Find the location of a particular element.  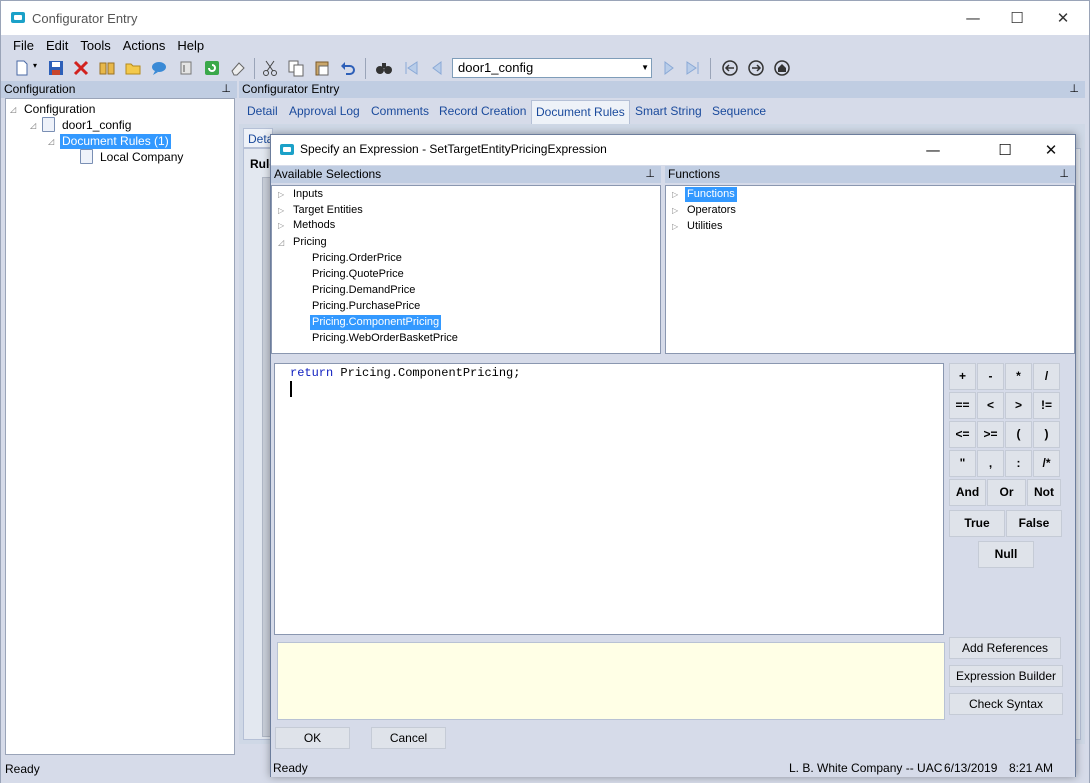

forward-icon is located at coordinates (756, 68).